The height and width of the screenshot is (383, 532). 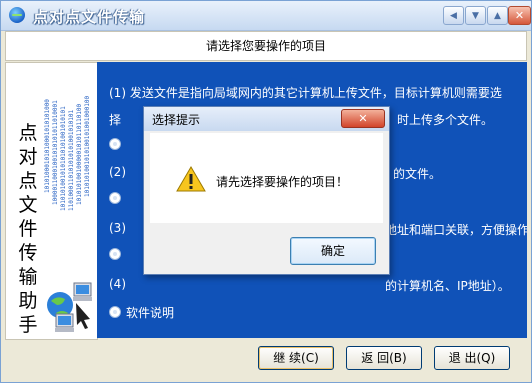 What do you see at coordinates (296, 358) in the screenshot?
I see `continue-button: 继 续(C)` at bounding box center [296, 358].